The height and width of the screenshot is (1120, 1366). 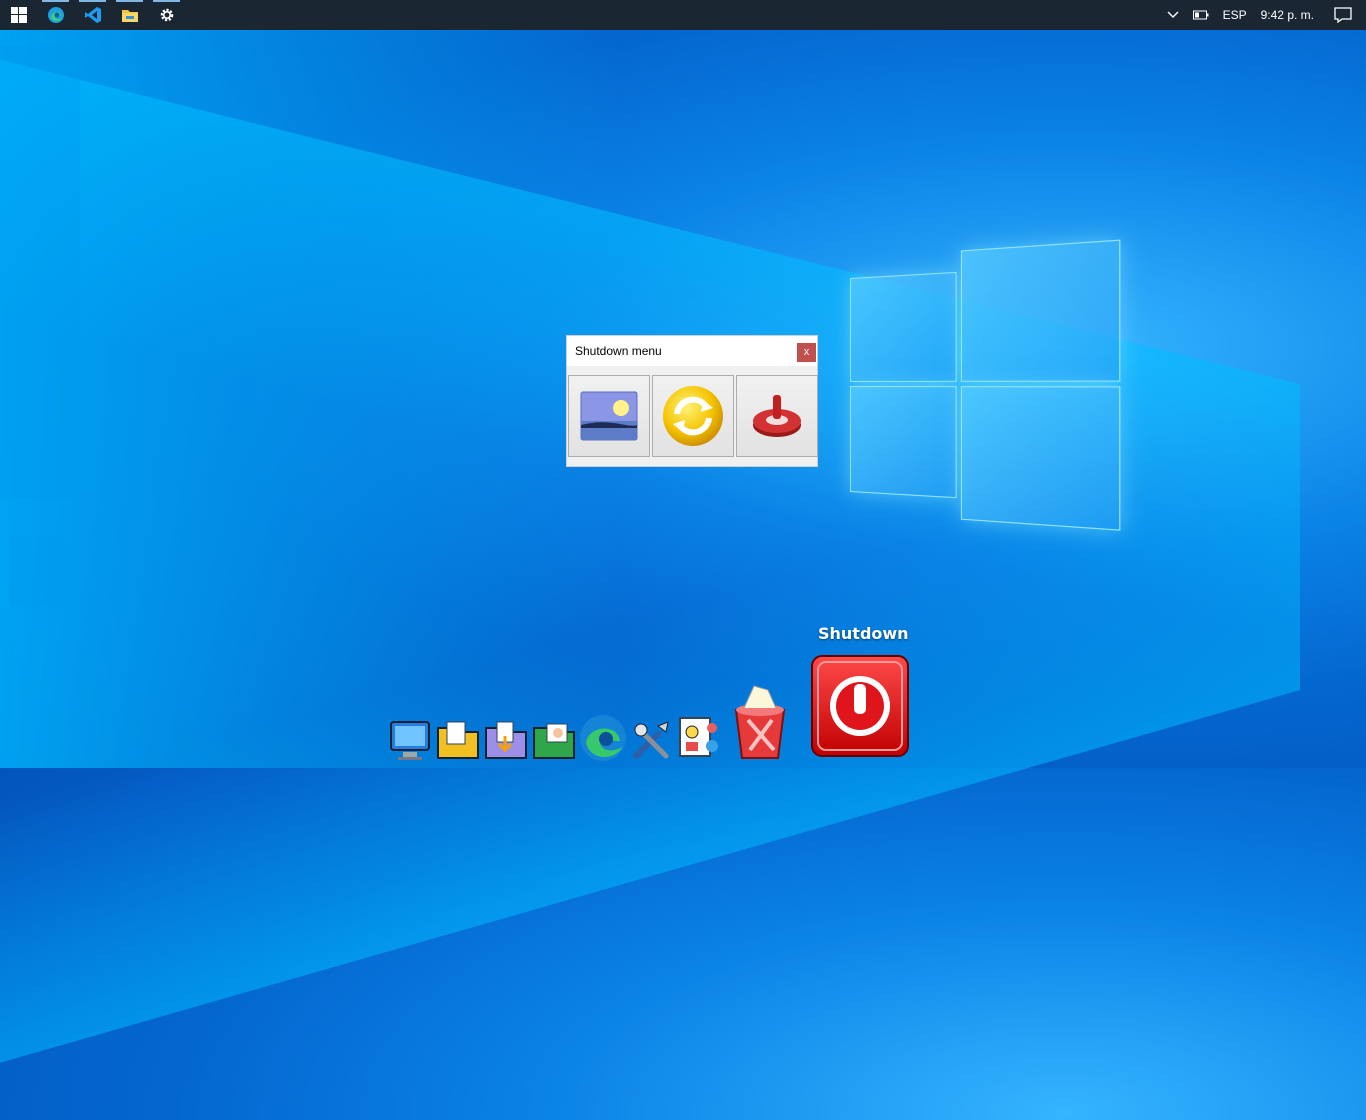 I want to click on chevron-up-icon, so click(x=1173, y=15).